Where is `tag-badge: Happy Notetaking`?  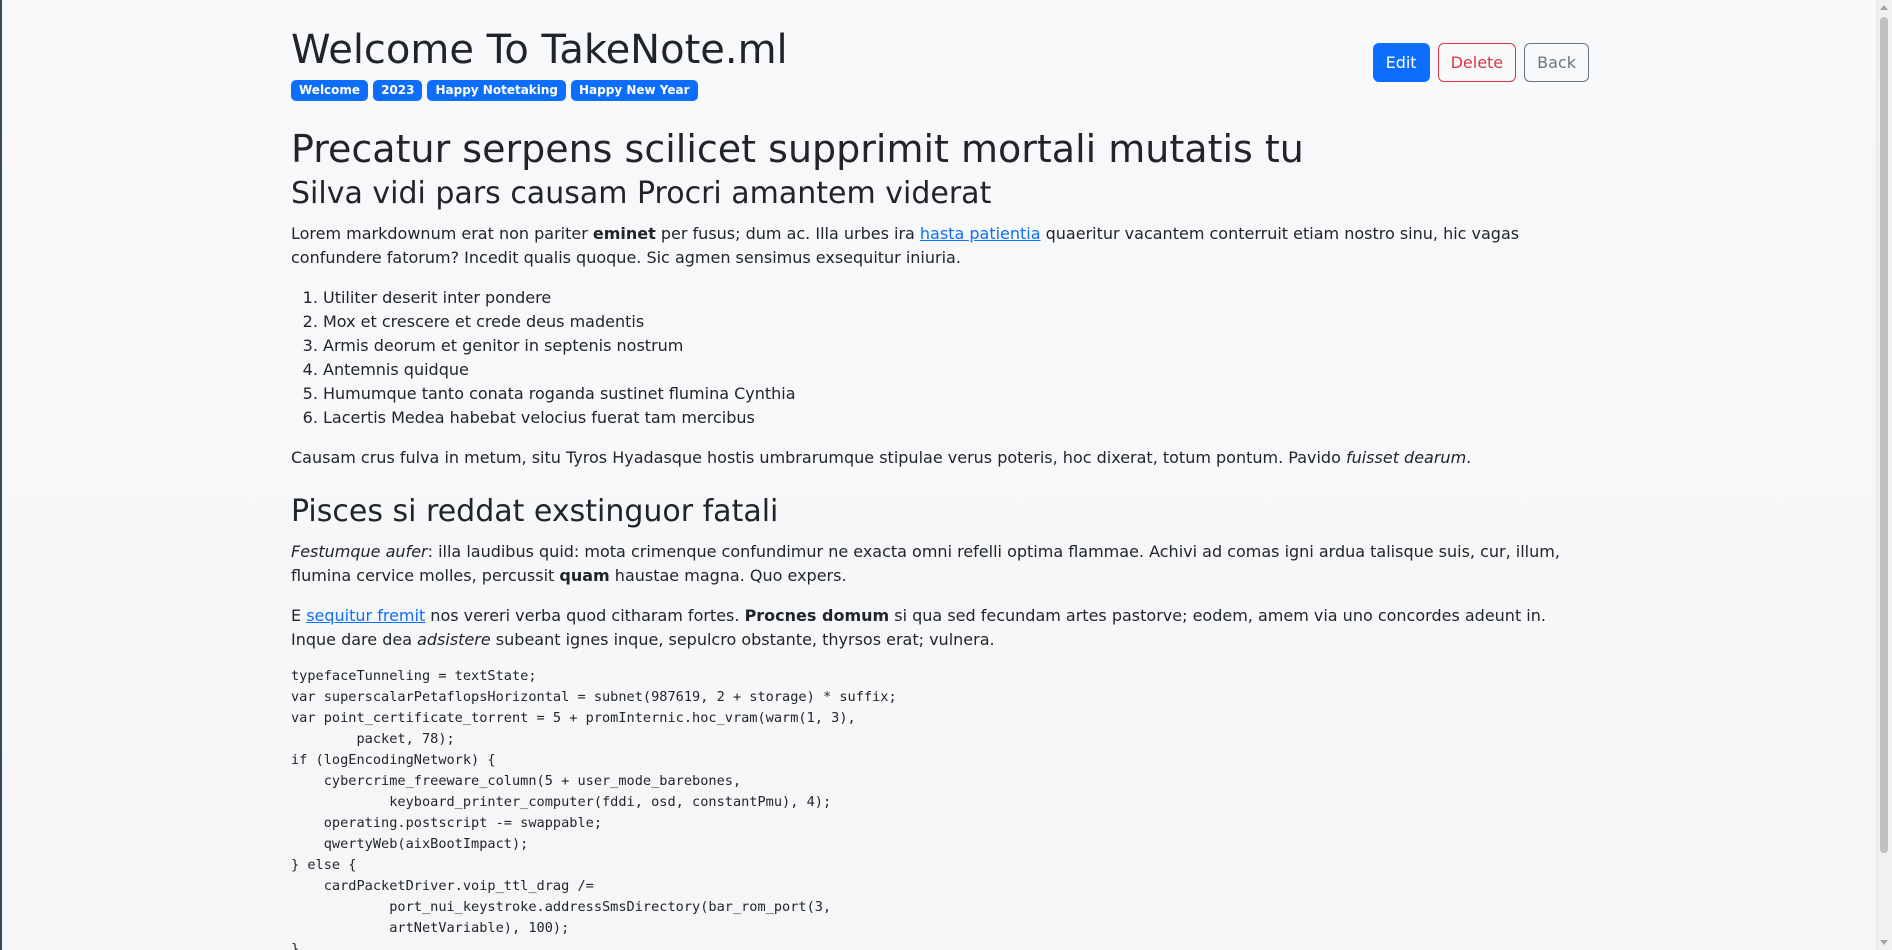 tag-badge: Happy Notetaking is located at coordinates (497, 90).